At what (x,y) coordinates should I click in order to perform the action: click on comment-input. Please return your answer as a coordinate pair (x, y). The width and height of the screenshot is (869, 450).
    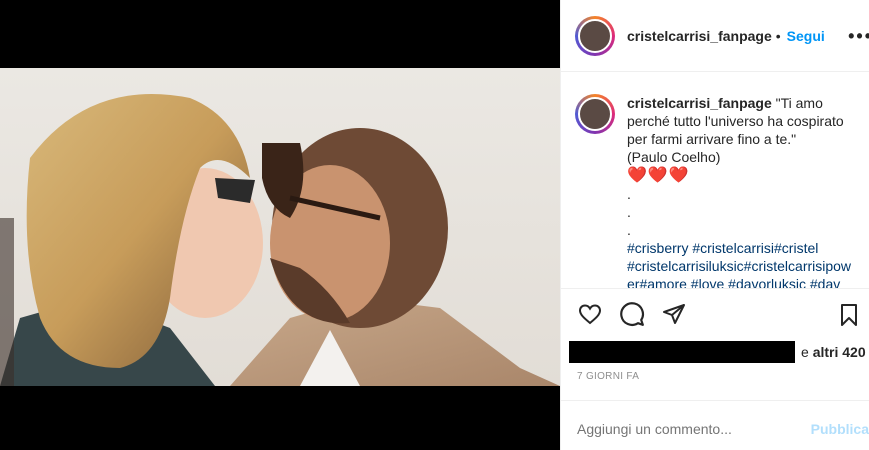
    Looking at the image, I should click on (687, 428).